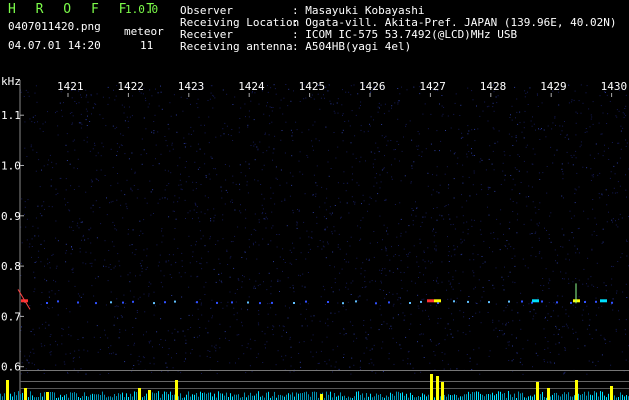 The height and width of the screenshot is (400, 629). I want to click on y-tick-label: 1.1, so click(11, 115).